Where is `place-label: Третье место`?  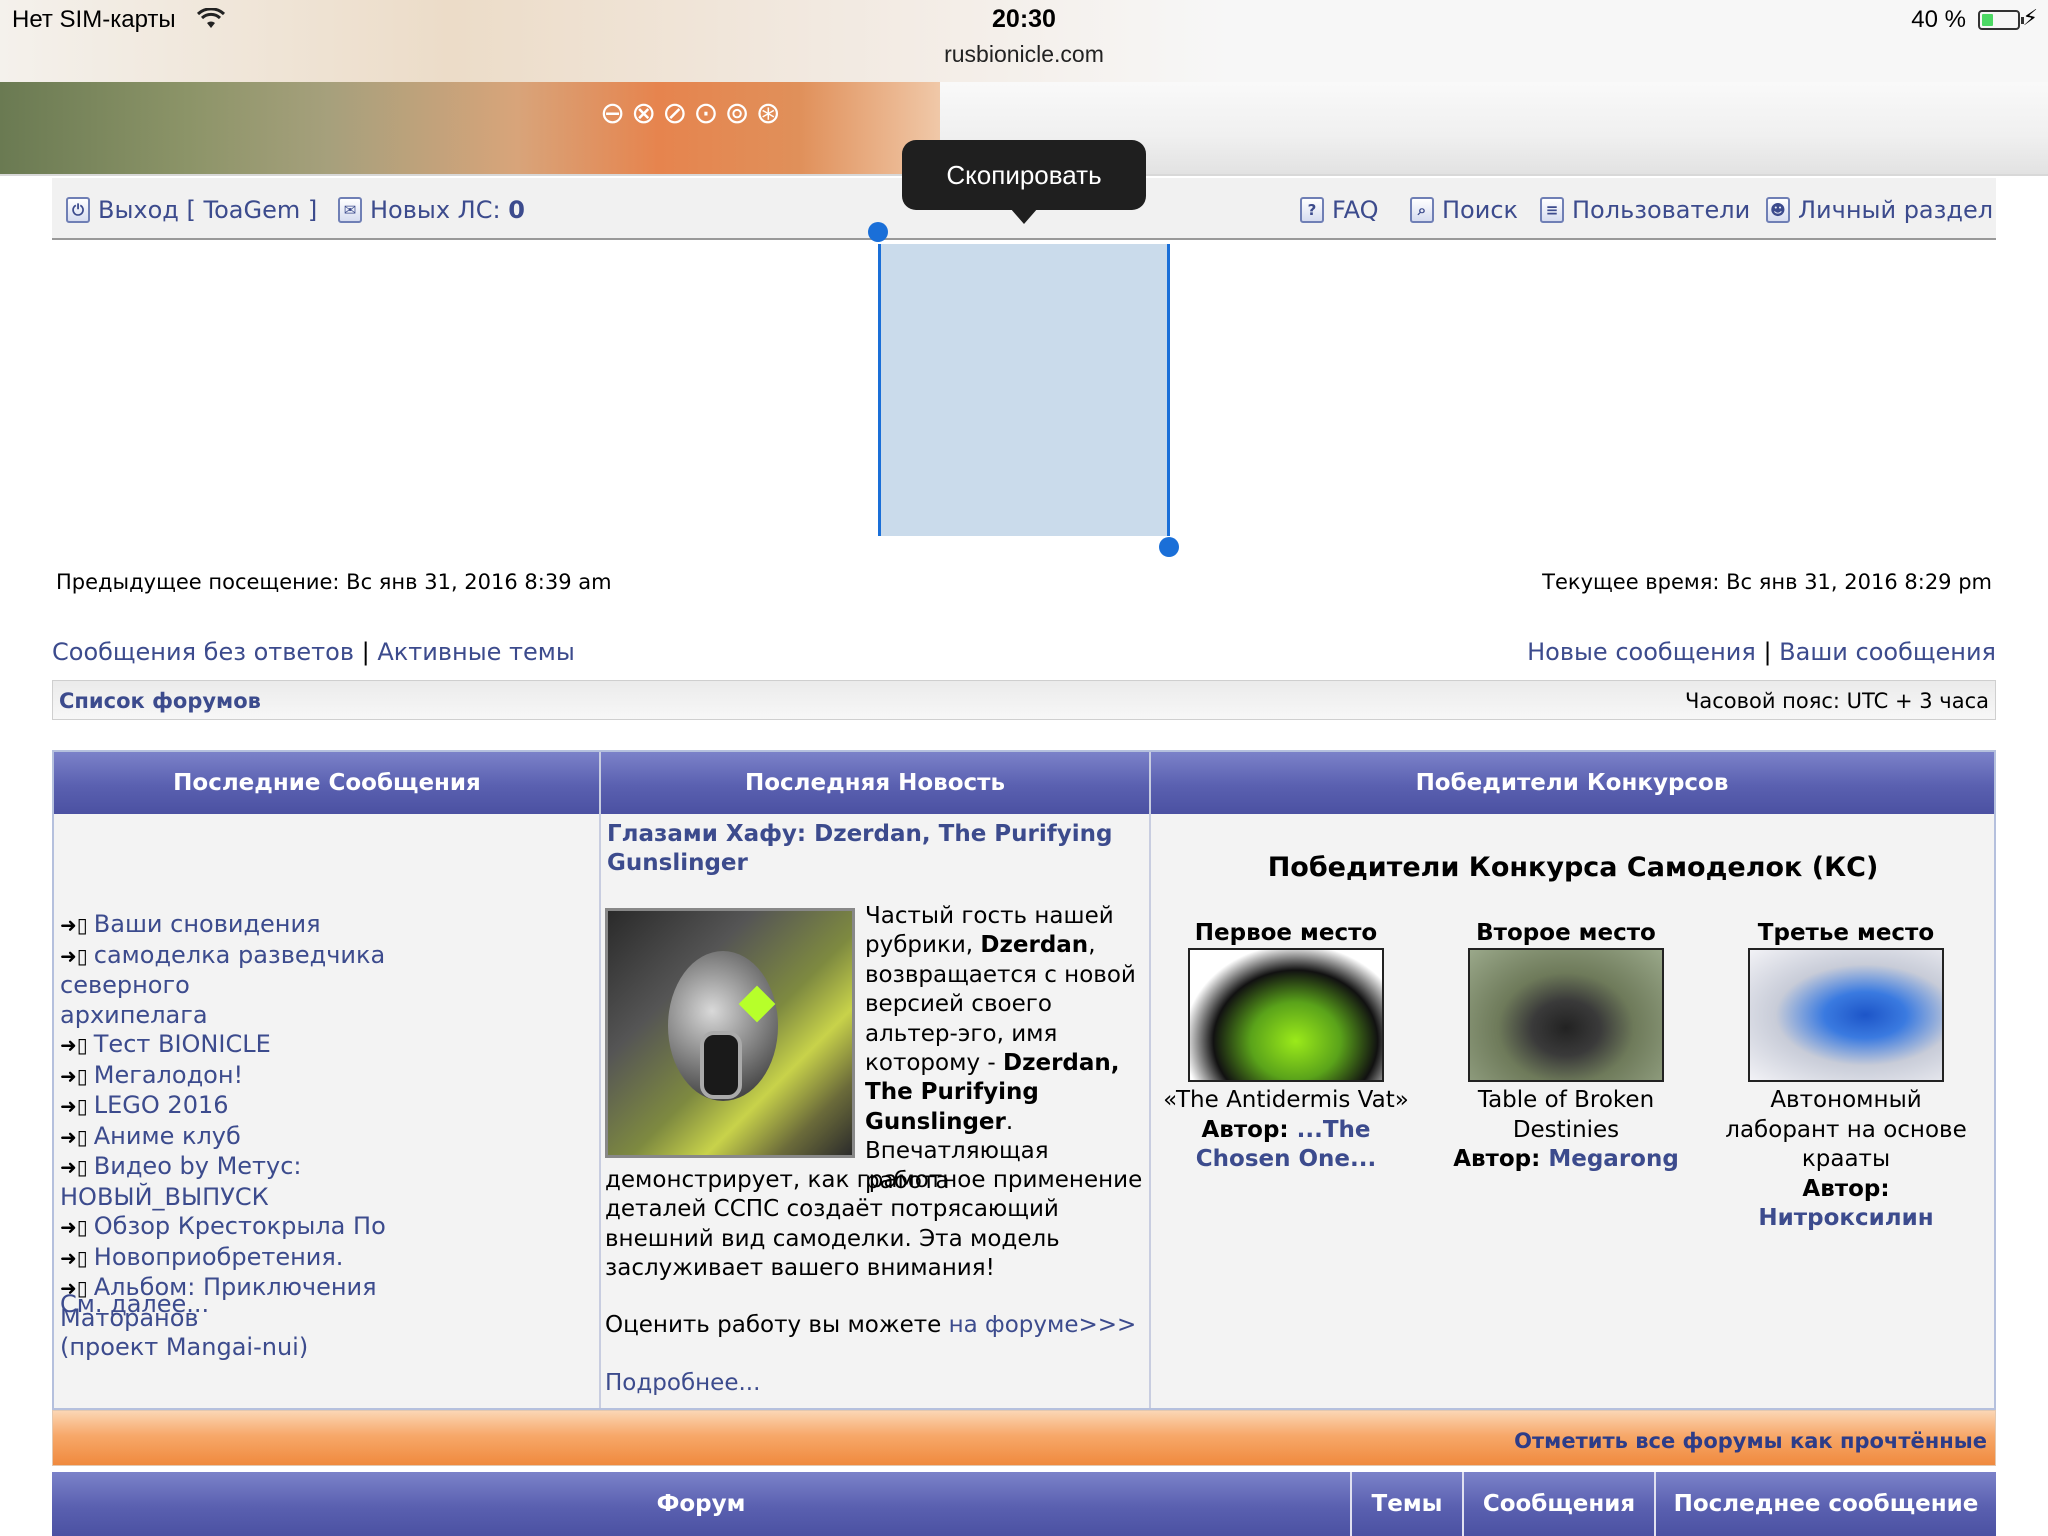 place-label: Третье место is located at coordinates (1846, 933).